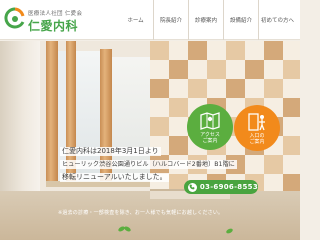 The image size is (320, 240). Describe the element at coordinates (53, 26) in the screenshot. I see `clinic-name: 仁愛内科` at that location.